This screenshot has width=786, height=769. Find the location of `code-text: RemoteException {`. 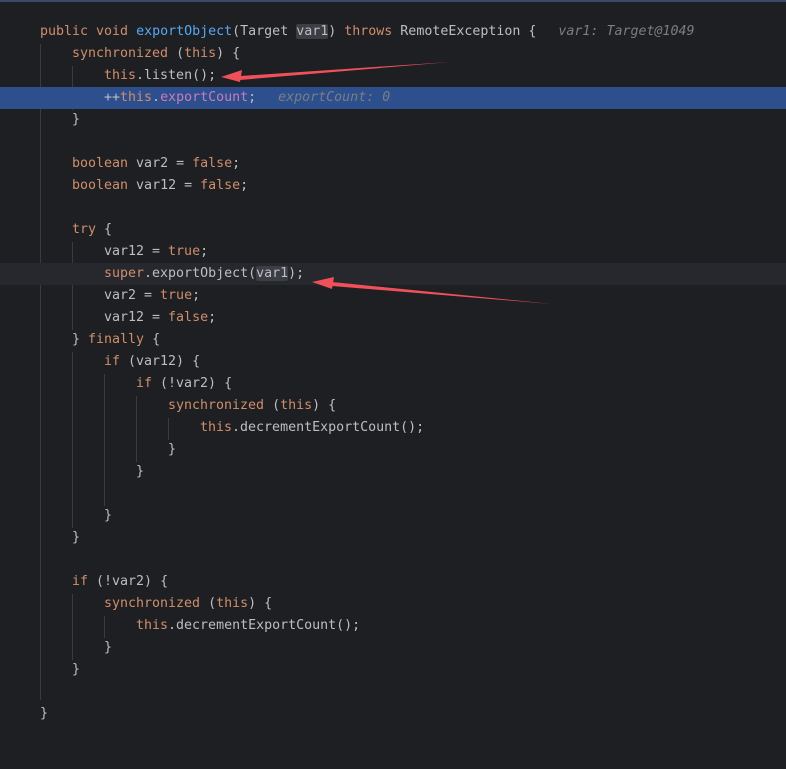

code-text: RemoteException { is located at coordinates (464, 31).